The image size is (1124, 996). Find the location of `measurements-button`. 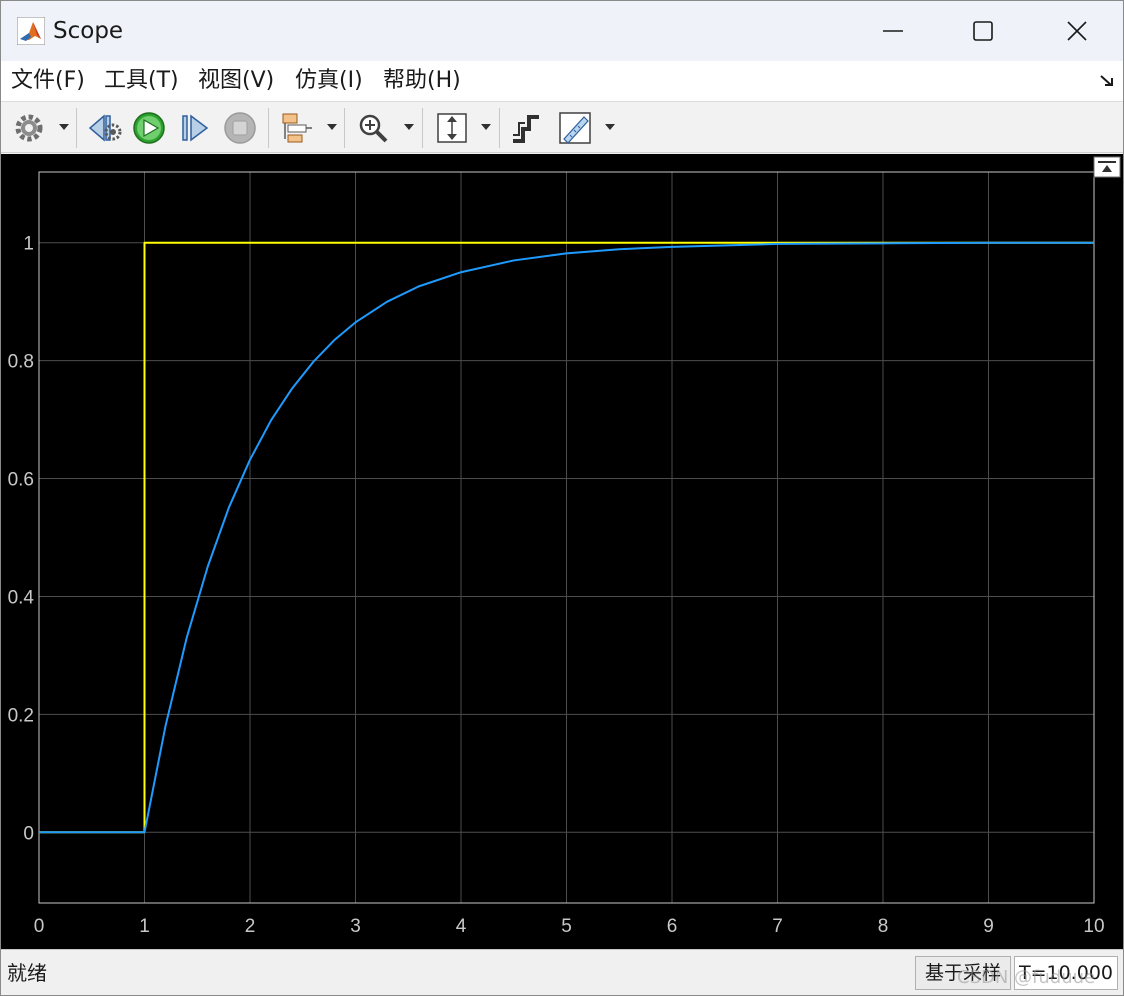

measurements-button is located at coordinates (575, 128).